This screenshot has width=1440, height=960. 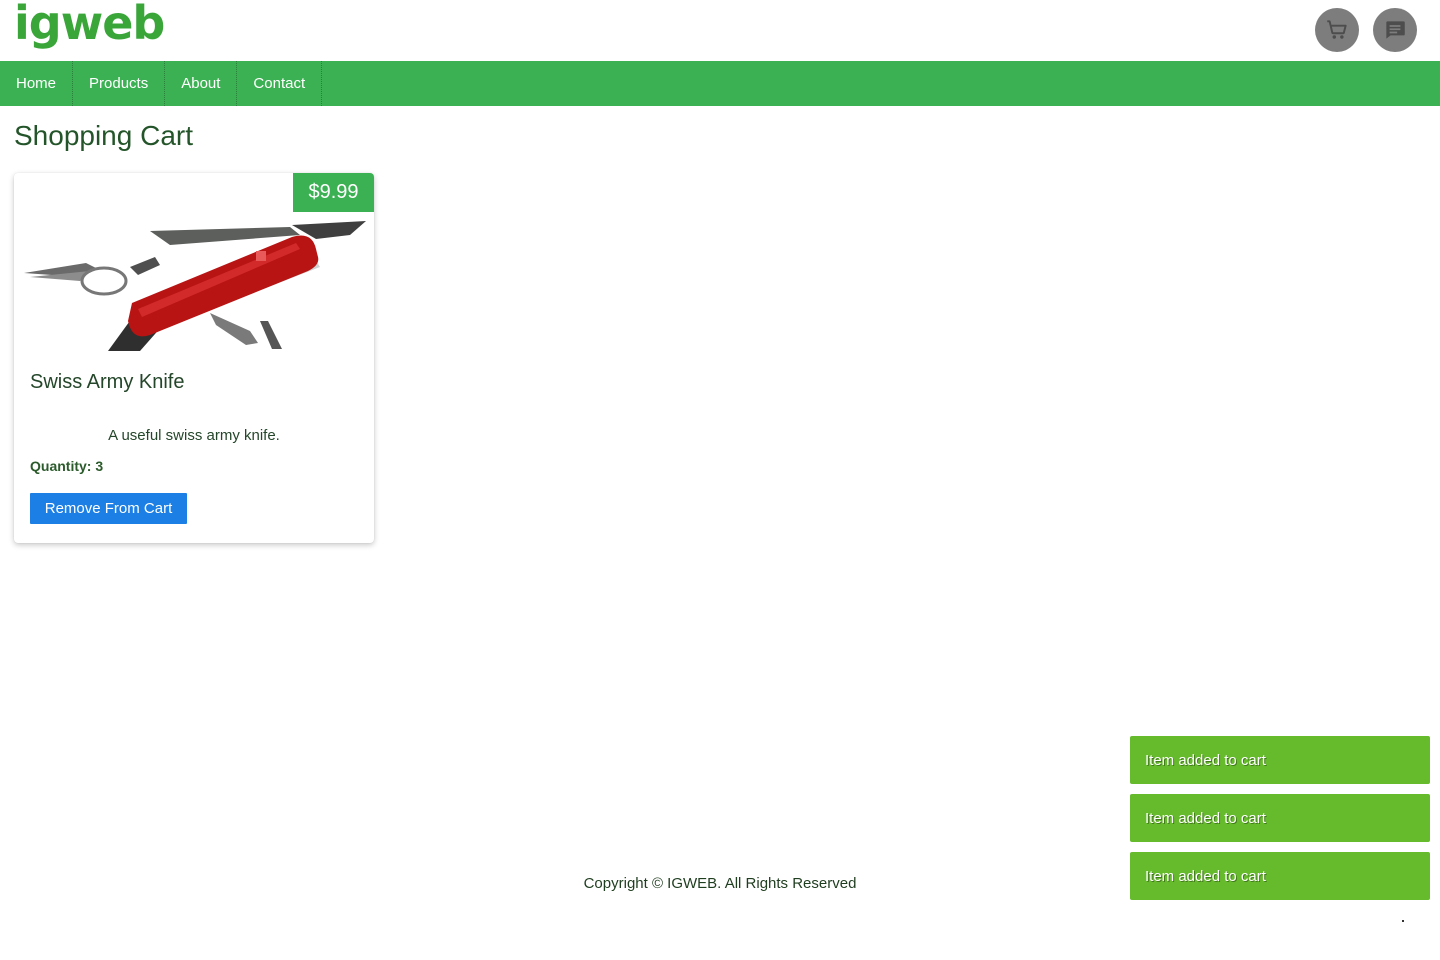 What do you see at coordinates (104, 135) in the screenshot?
I see `page-title: Shopping Cart` at bounding box center [104, 135].